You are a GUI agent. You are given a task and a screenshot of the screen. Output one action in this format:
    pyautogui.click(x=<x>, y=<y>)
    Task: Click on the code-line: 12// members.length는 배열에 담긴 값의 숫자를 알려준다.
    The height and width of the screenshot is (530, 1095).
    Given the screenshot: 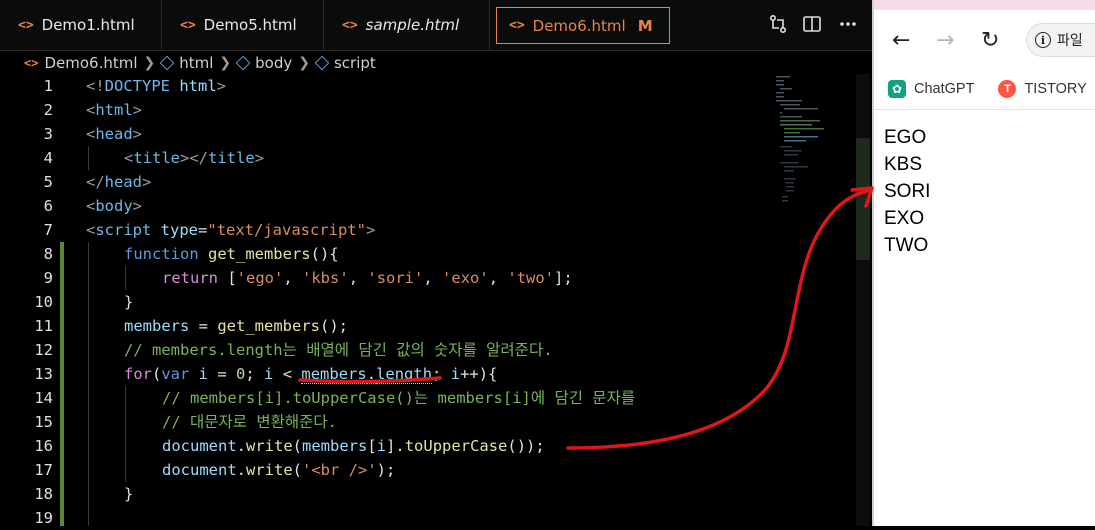 What is the action you would take?
    pyautogui.click(x=293, y=350)
    